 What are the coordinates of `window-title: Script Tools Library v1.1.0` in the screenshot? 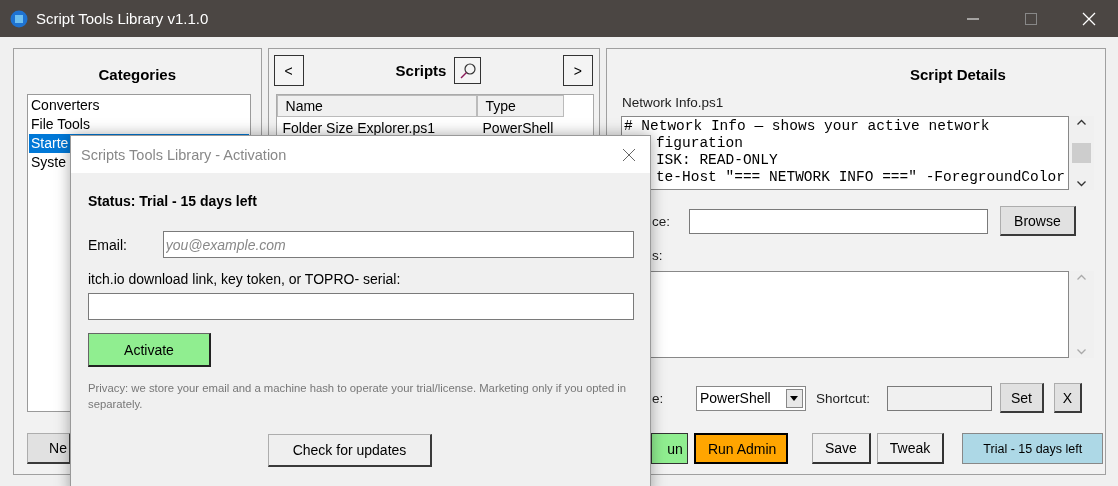 It's located at (123, 18).